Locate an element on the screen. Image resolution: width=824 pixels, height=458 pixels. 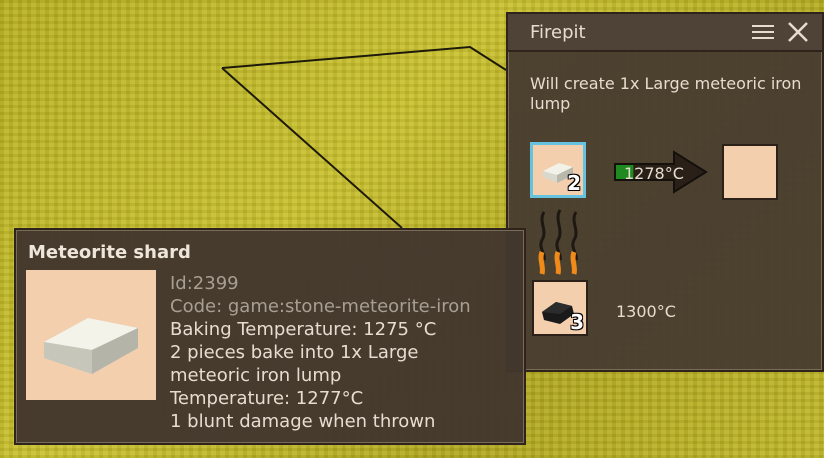
meteorite-shard-icon is located at coordinates (91, 346).